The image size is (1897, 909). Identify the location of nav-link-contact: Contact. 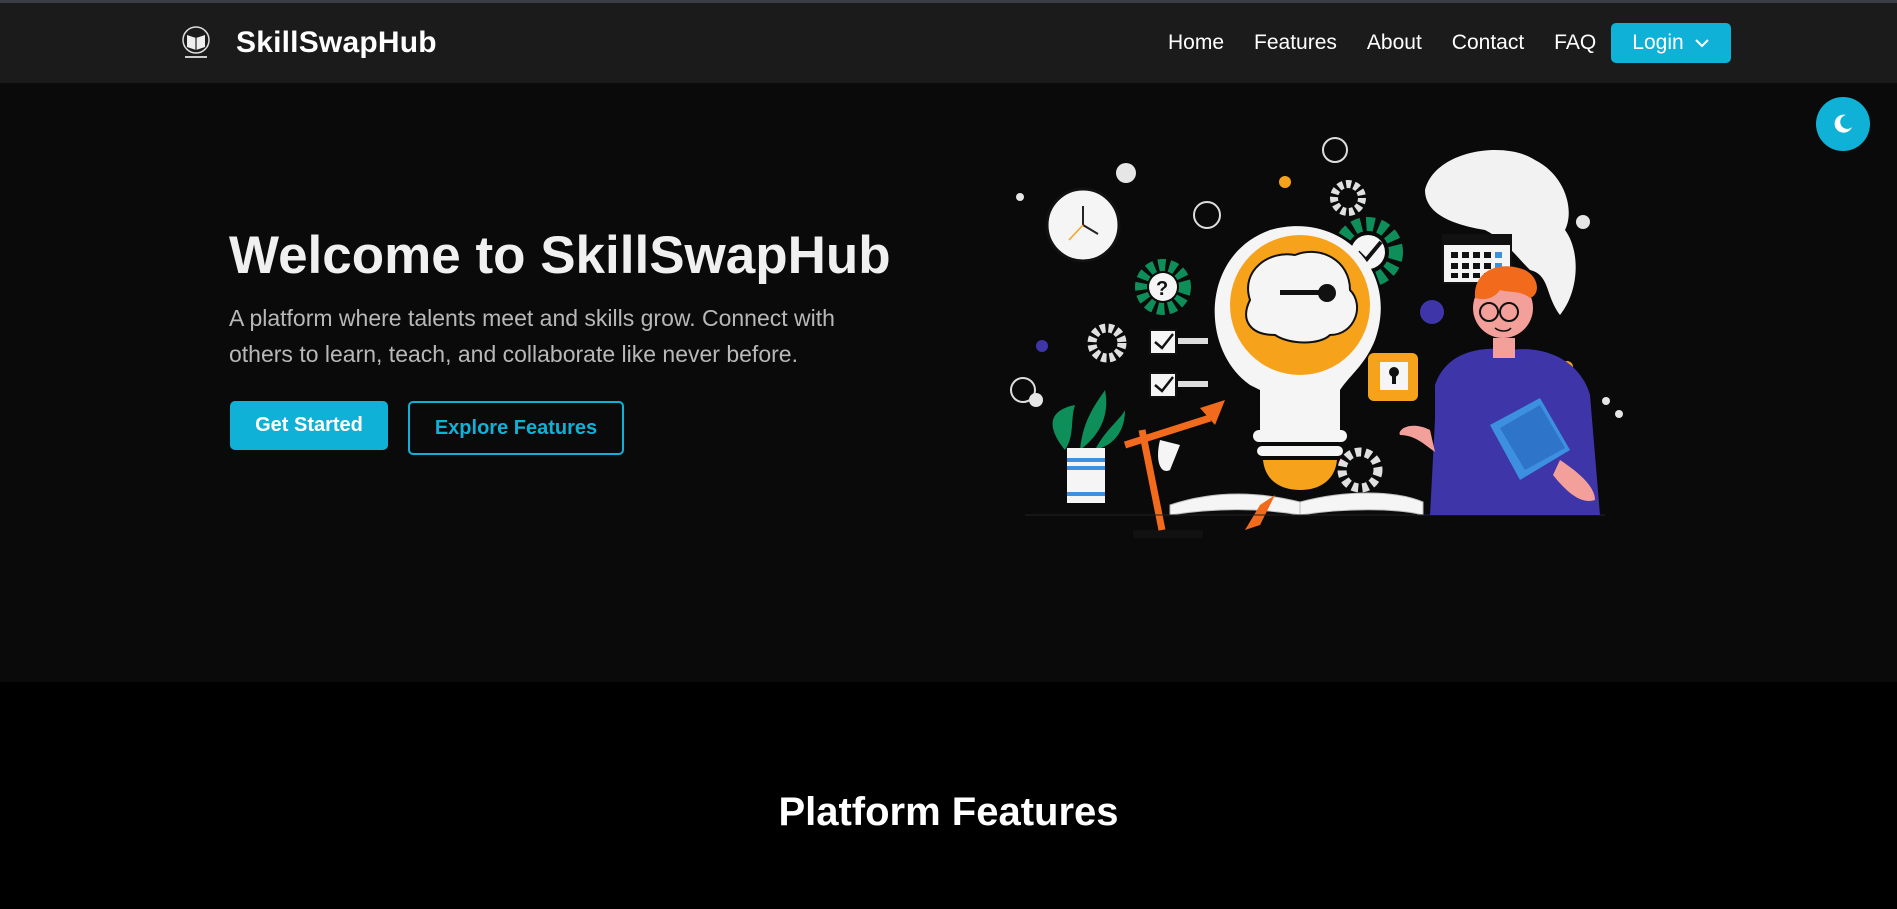
(1488, 43).